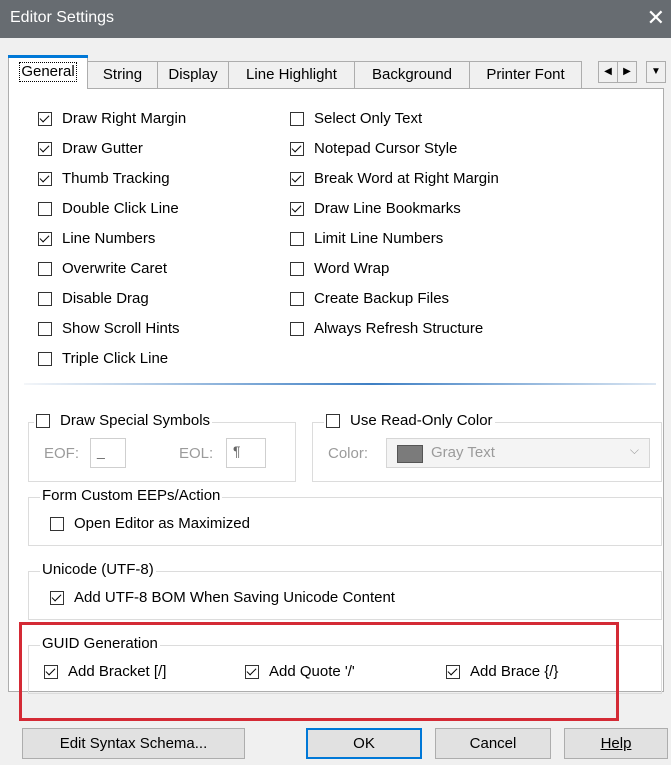  What do you see at coordinates (115, 268) in the screenshot?
I see `checkbox-label: Overwrite Caret` at bounding box center [115, 268].